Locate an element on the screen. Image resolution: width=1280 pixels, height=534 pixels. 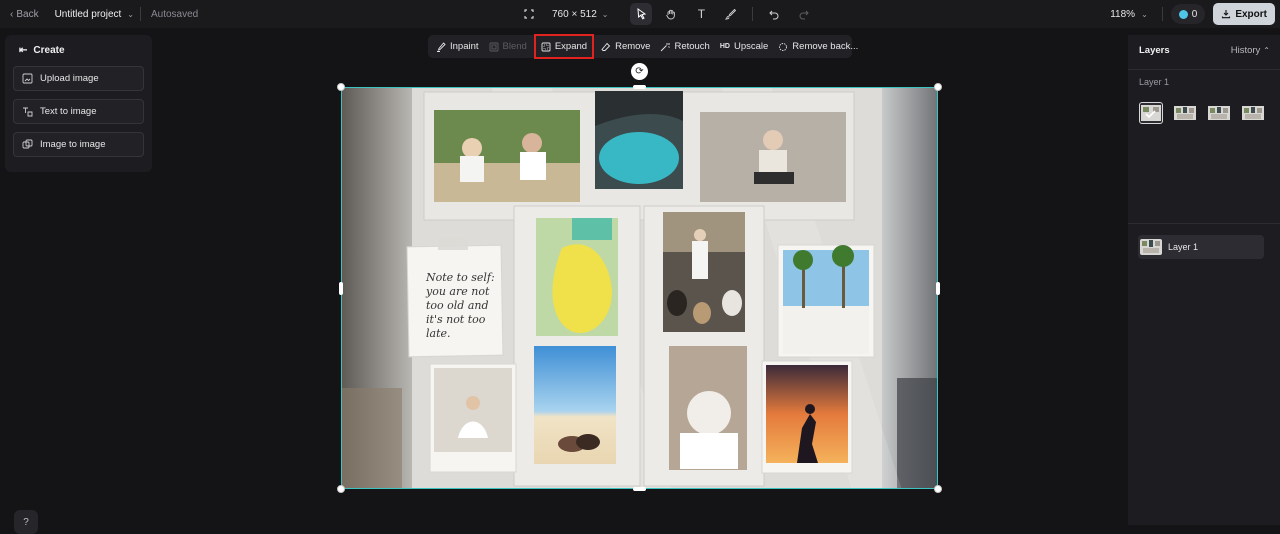
text-to-image-label: Text to image is located at coordinates (68, 111).